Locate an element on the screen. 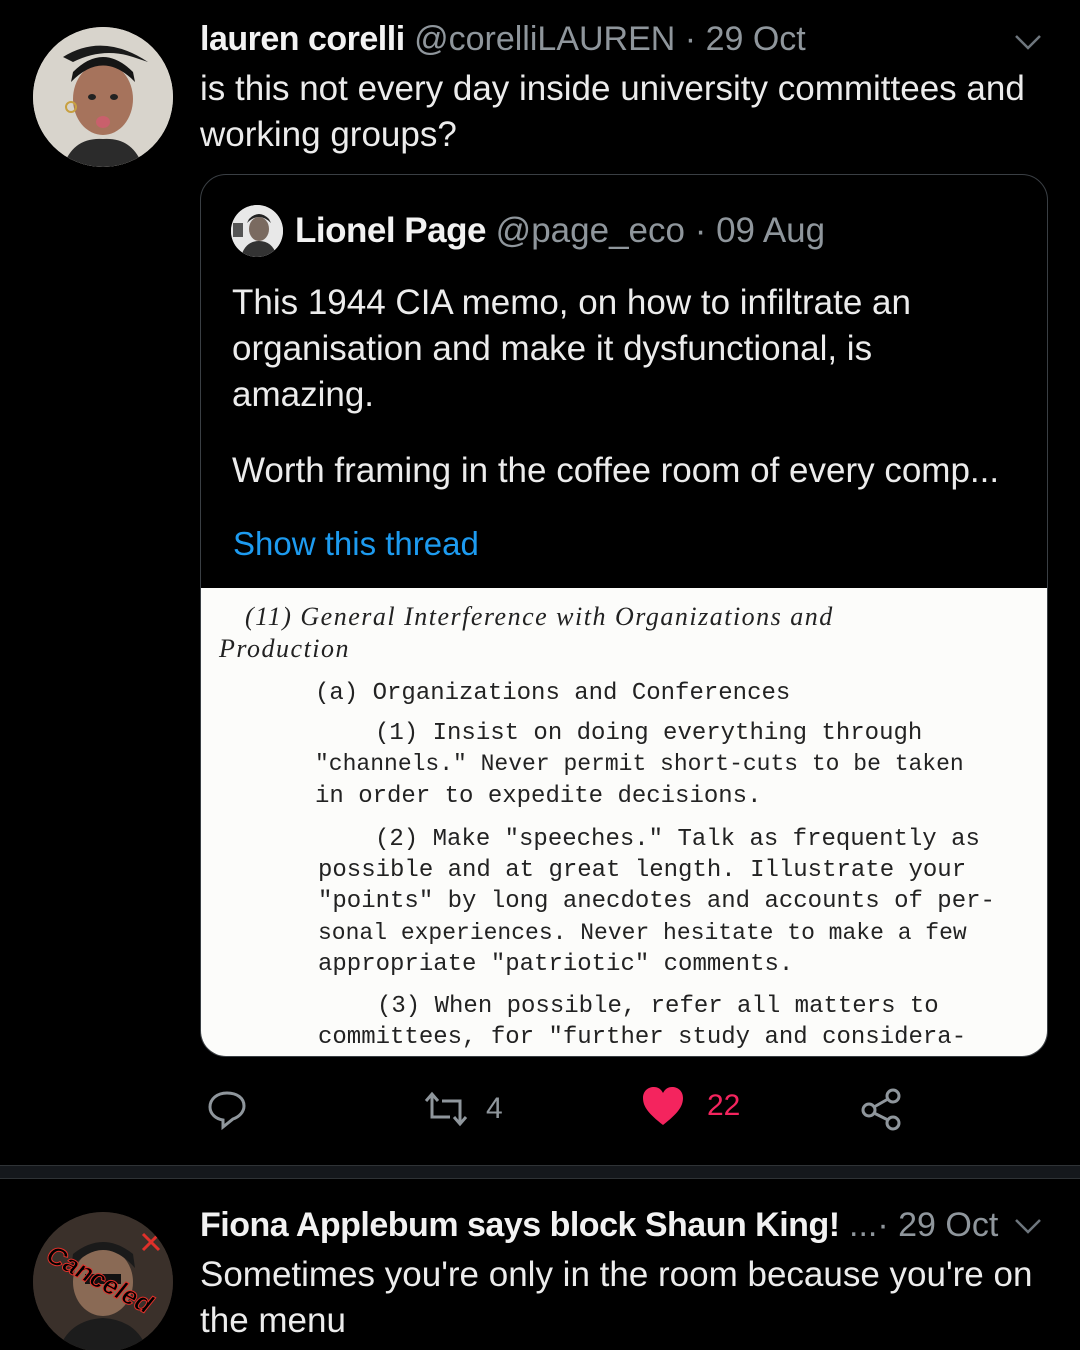 This screenshot has width=1080, height=1350. memo-line: (3) When possible, refer all matters to is located at coordinates (658, 1006).